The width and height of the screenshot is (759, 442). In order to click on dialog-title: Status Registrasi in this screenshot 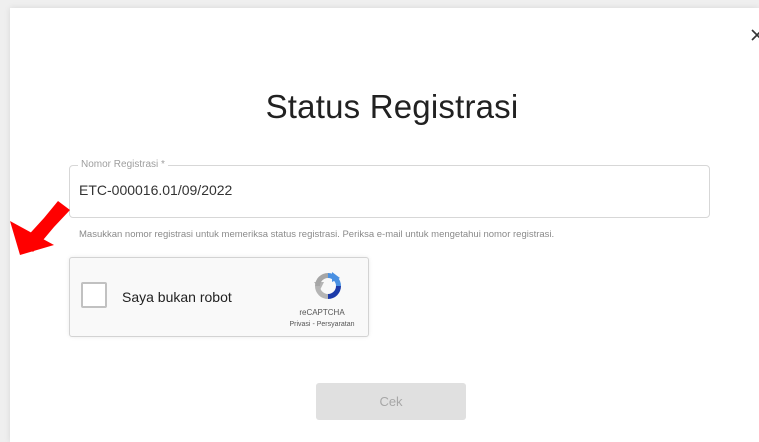, I will do `click(392, 106)`.